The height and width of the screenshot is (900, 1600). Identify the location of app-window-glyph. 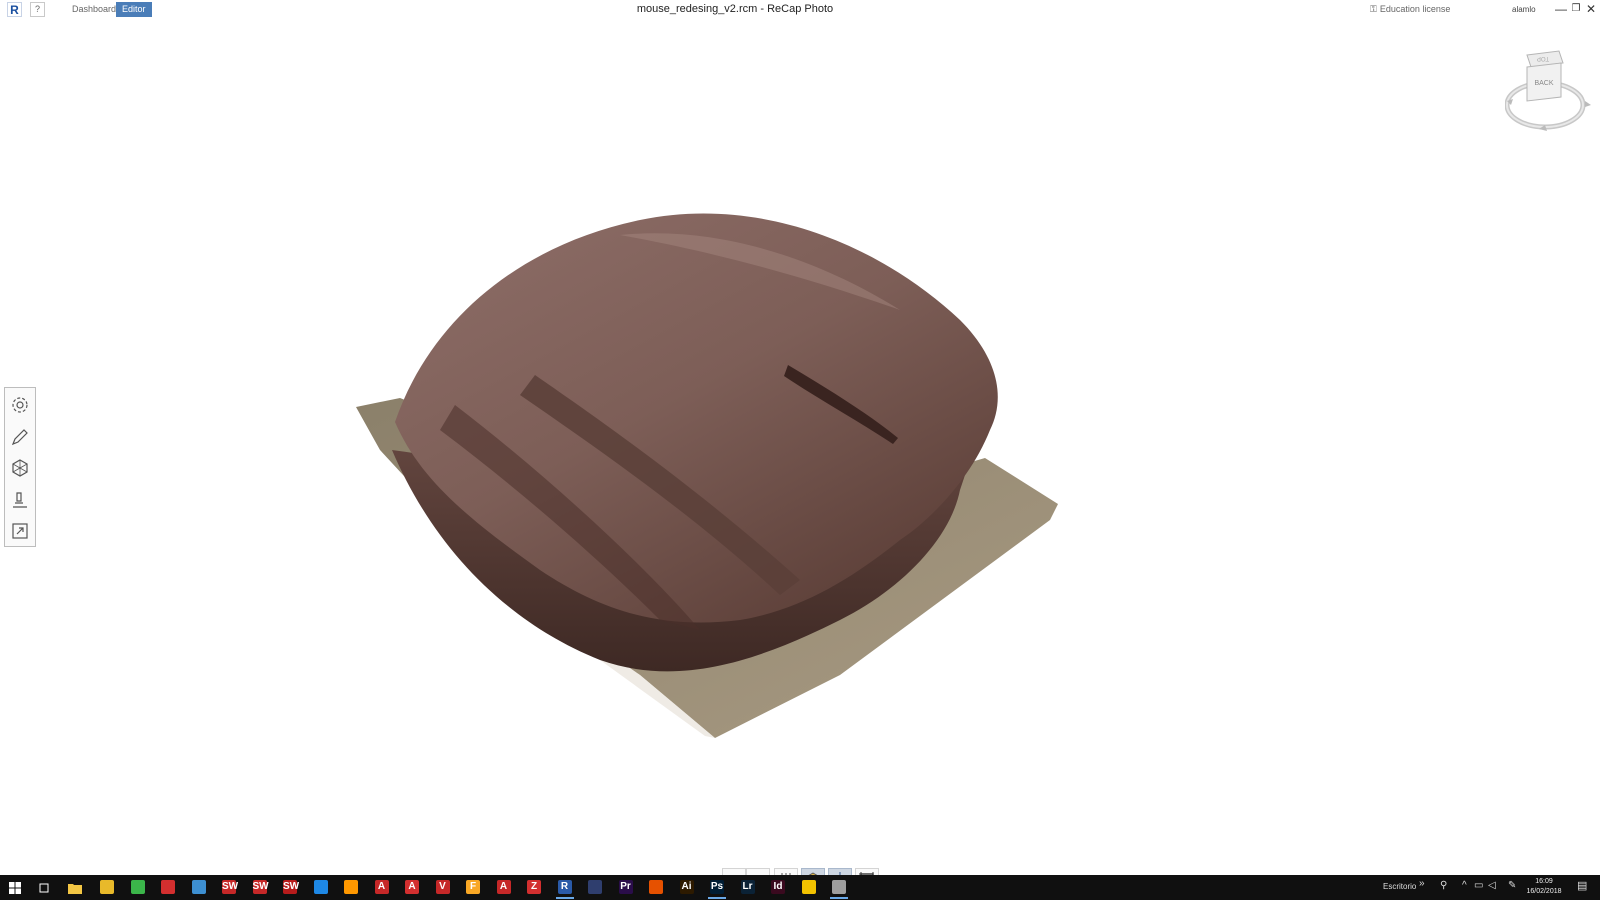
(839, 887).